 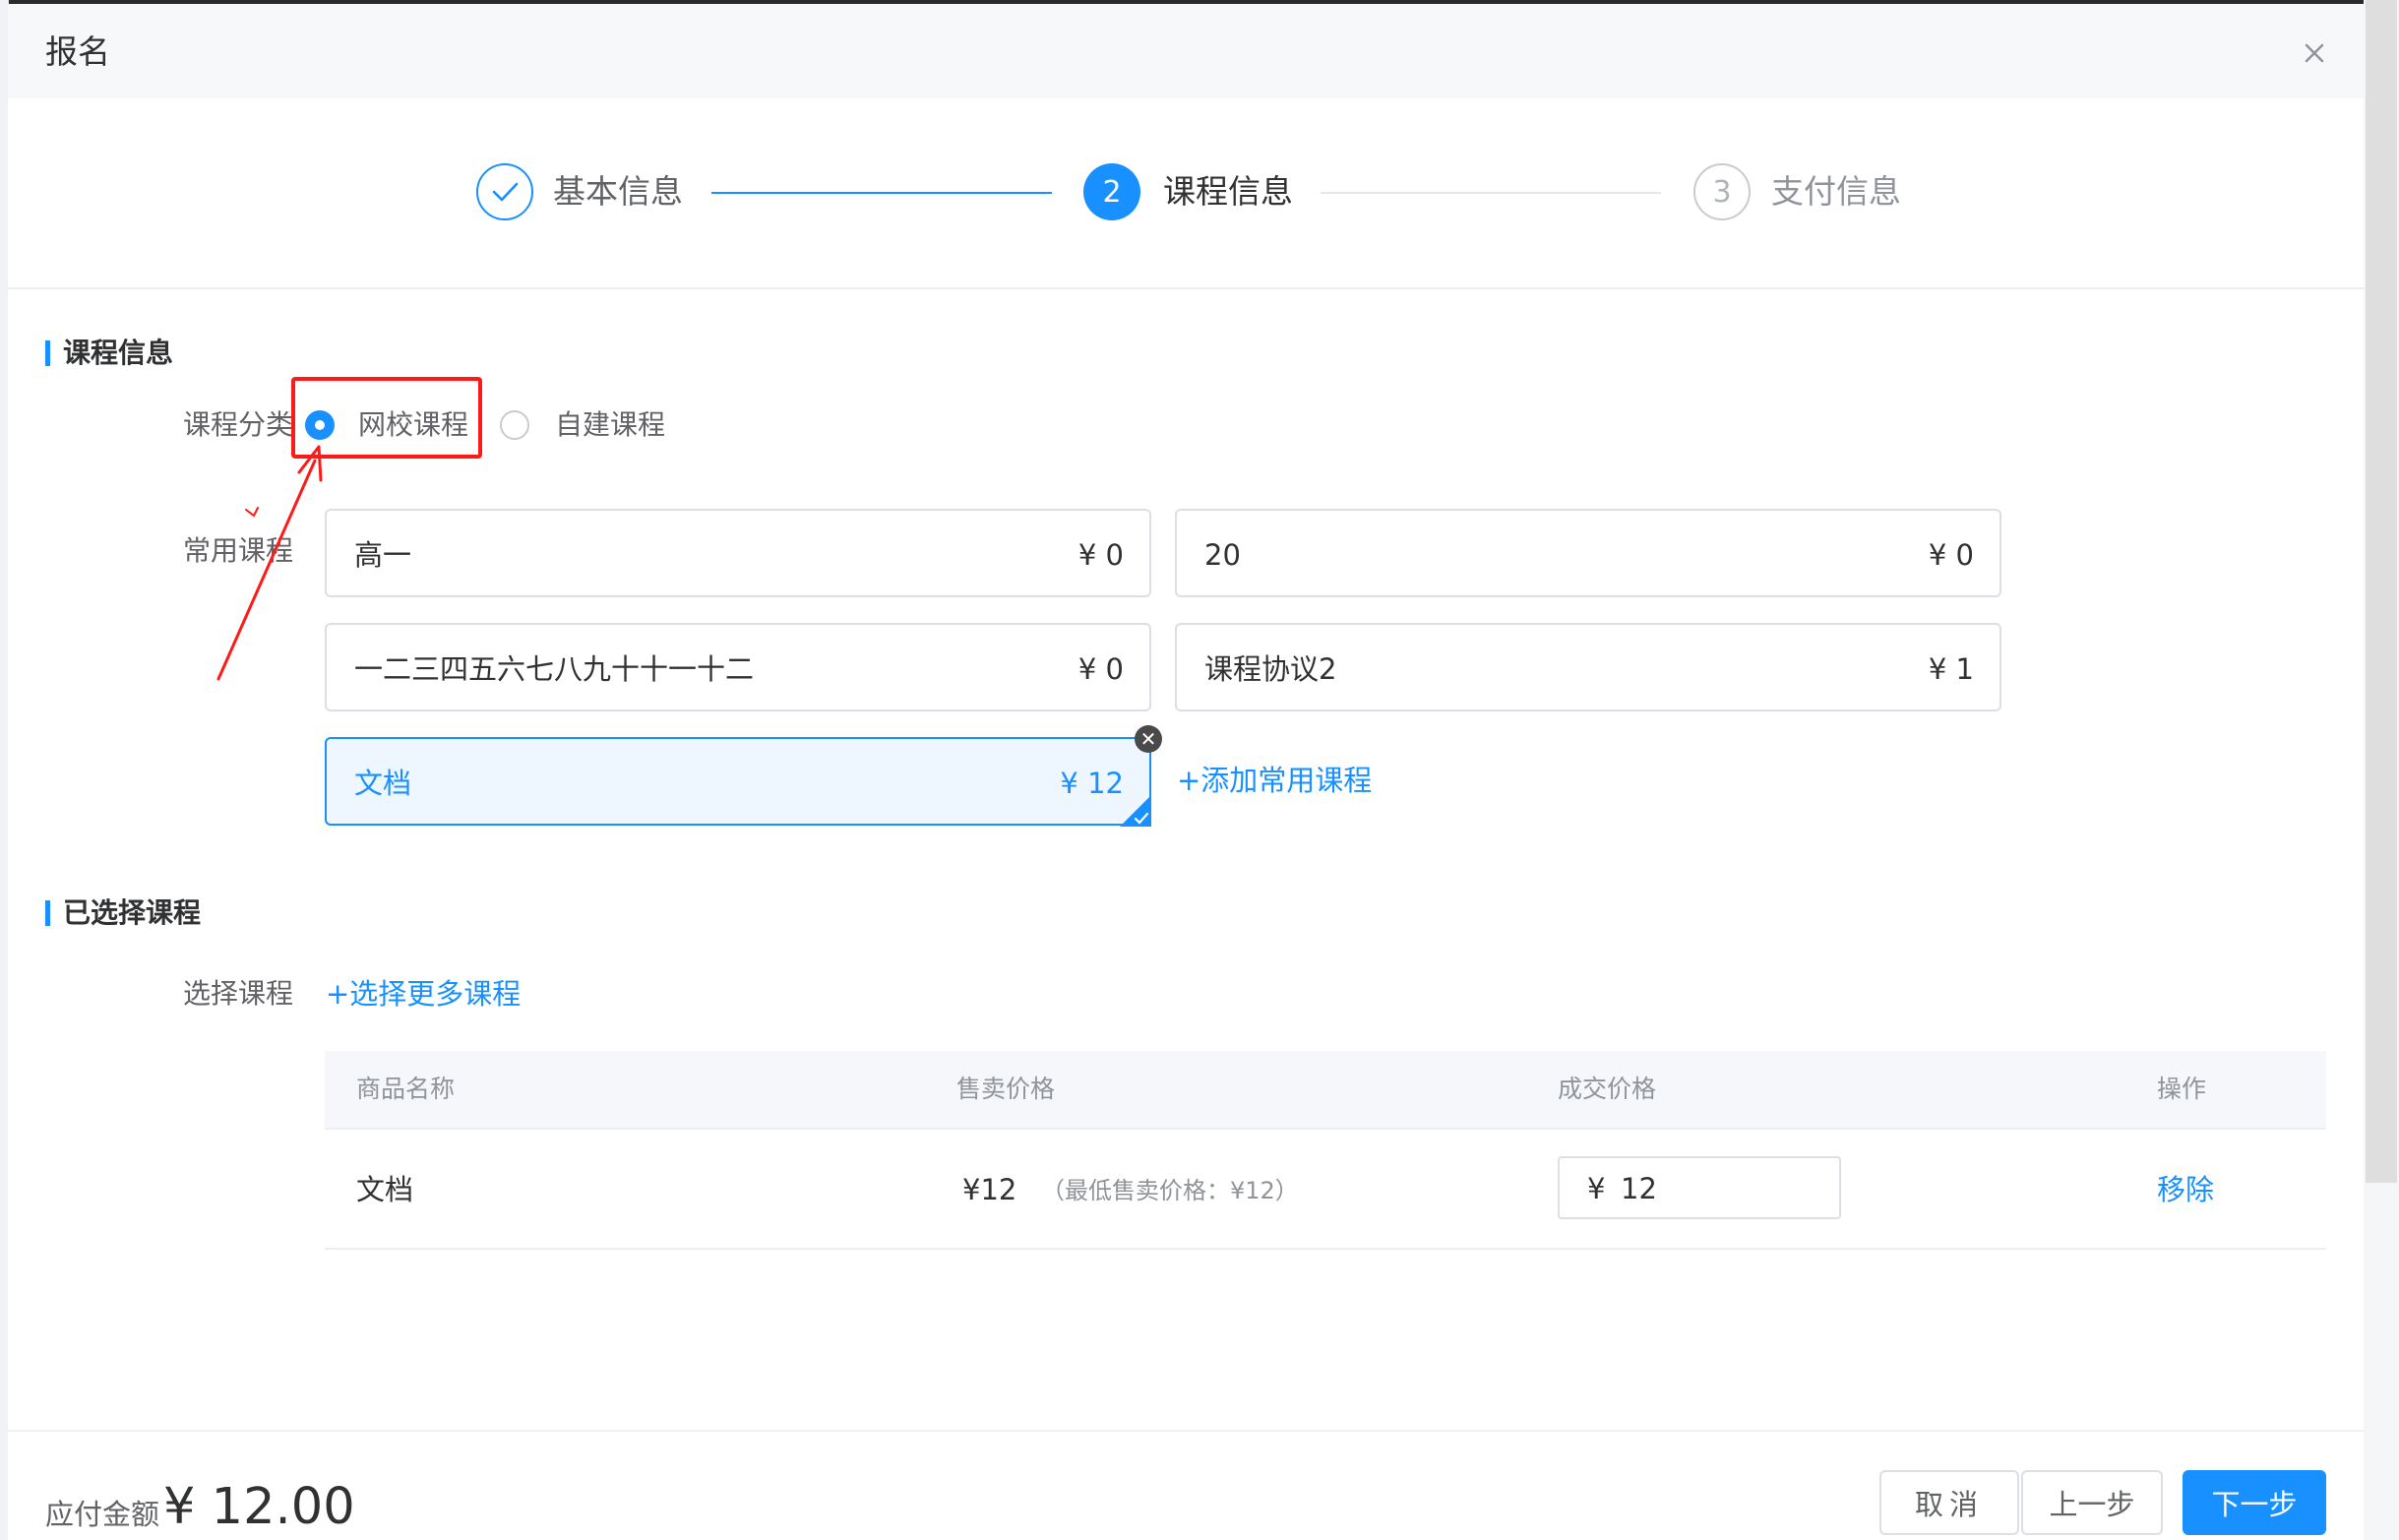 What do you see at coordinates (1186, 51) in the screenshot?
I see `dialog-header` at bounding box center [1186, 51].